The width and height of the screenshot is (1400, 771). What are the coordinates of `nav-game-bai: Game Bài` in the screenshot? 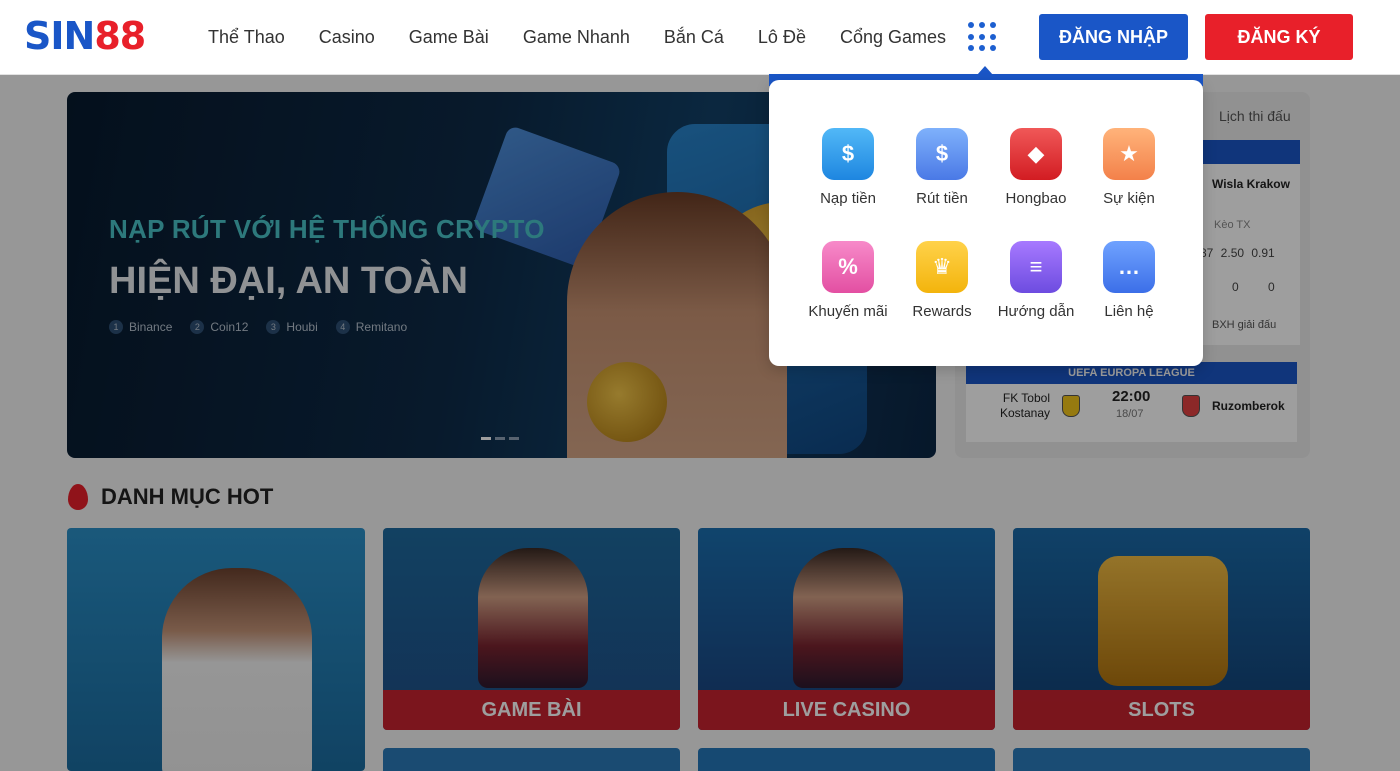 It's located at (449, 37).